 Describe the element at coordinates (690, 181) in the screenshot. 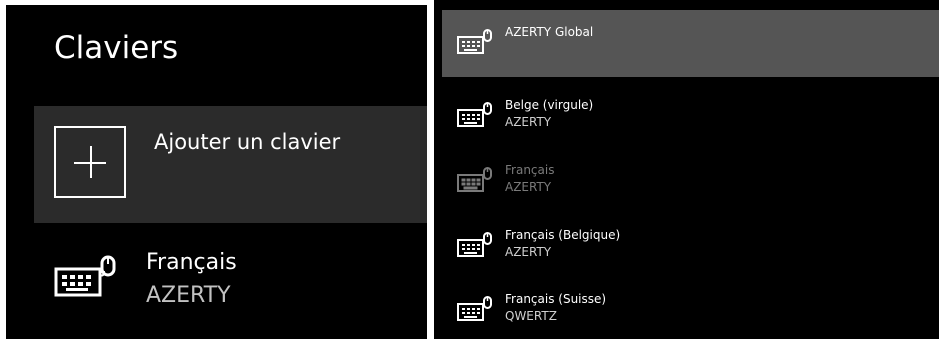

I see `keyboard-option-francais: Français AZERTY` at that location.